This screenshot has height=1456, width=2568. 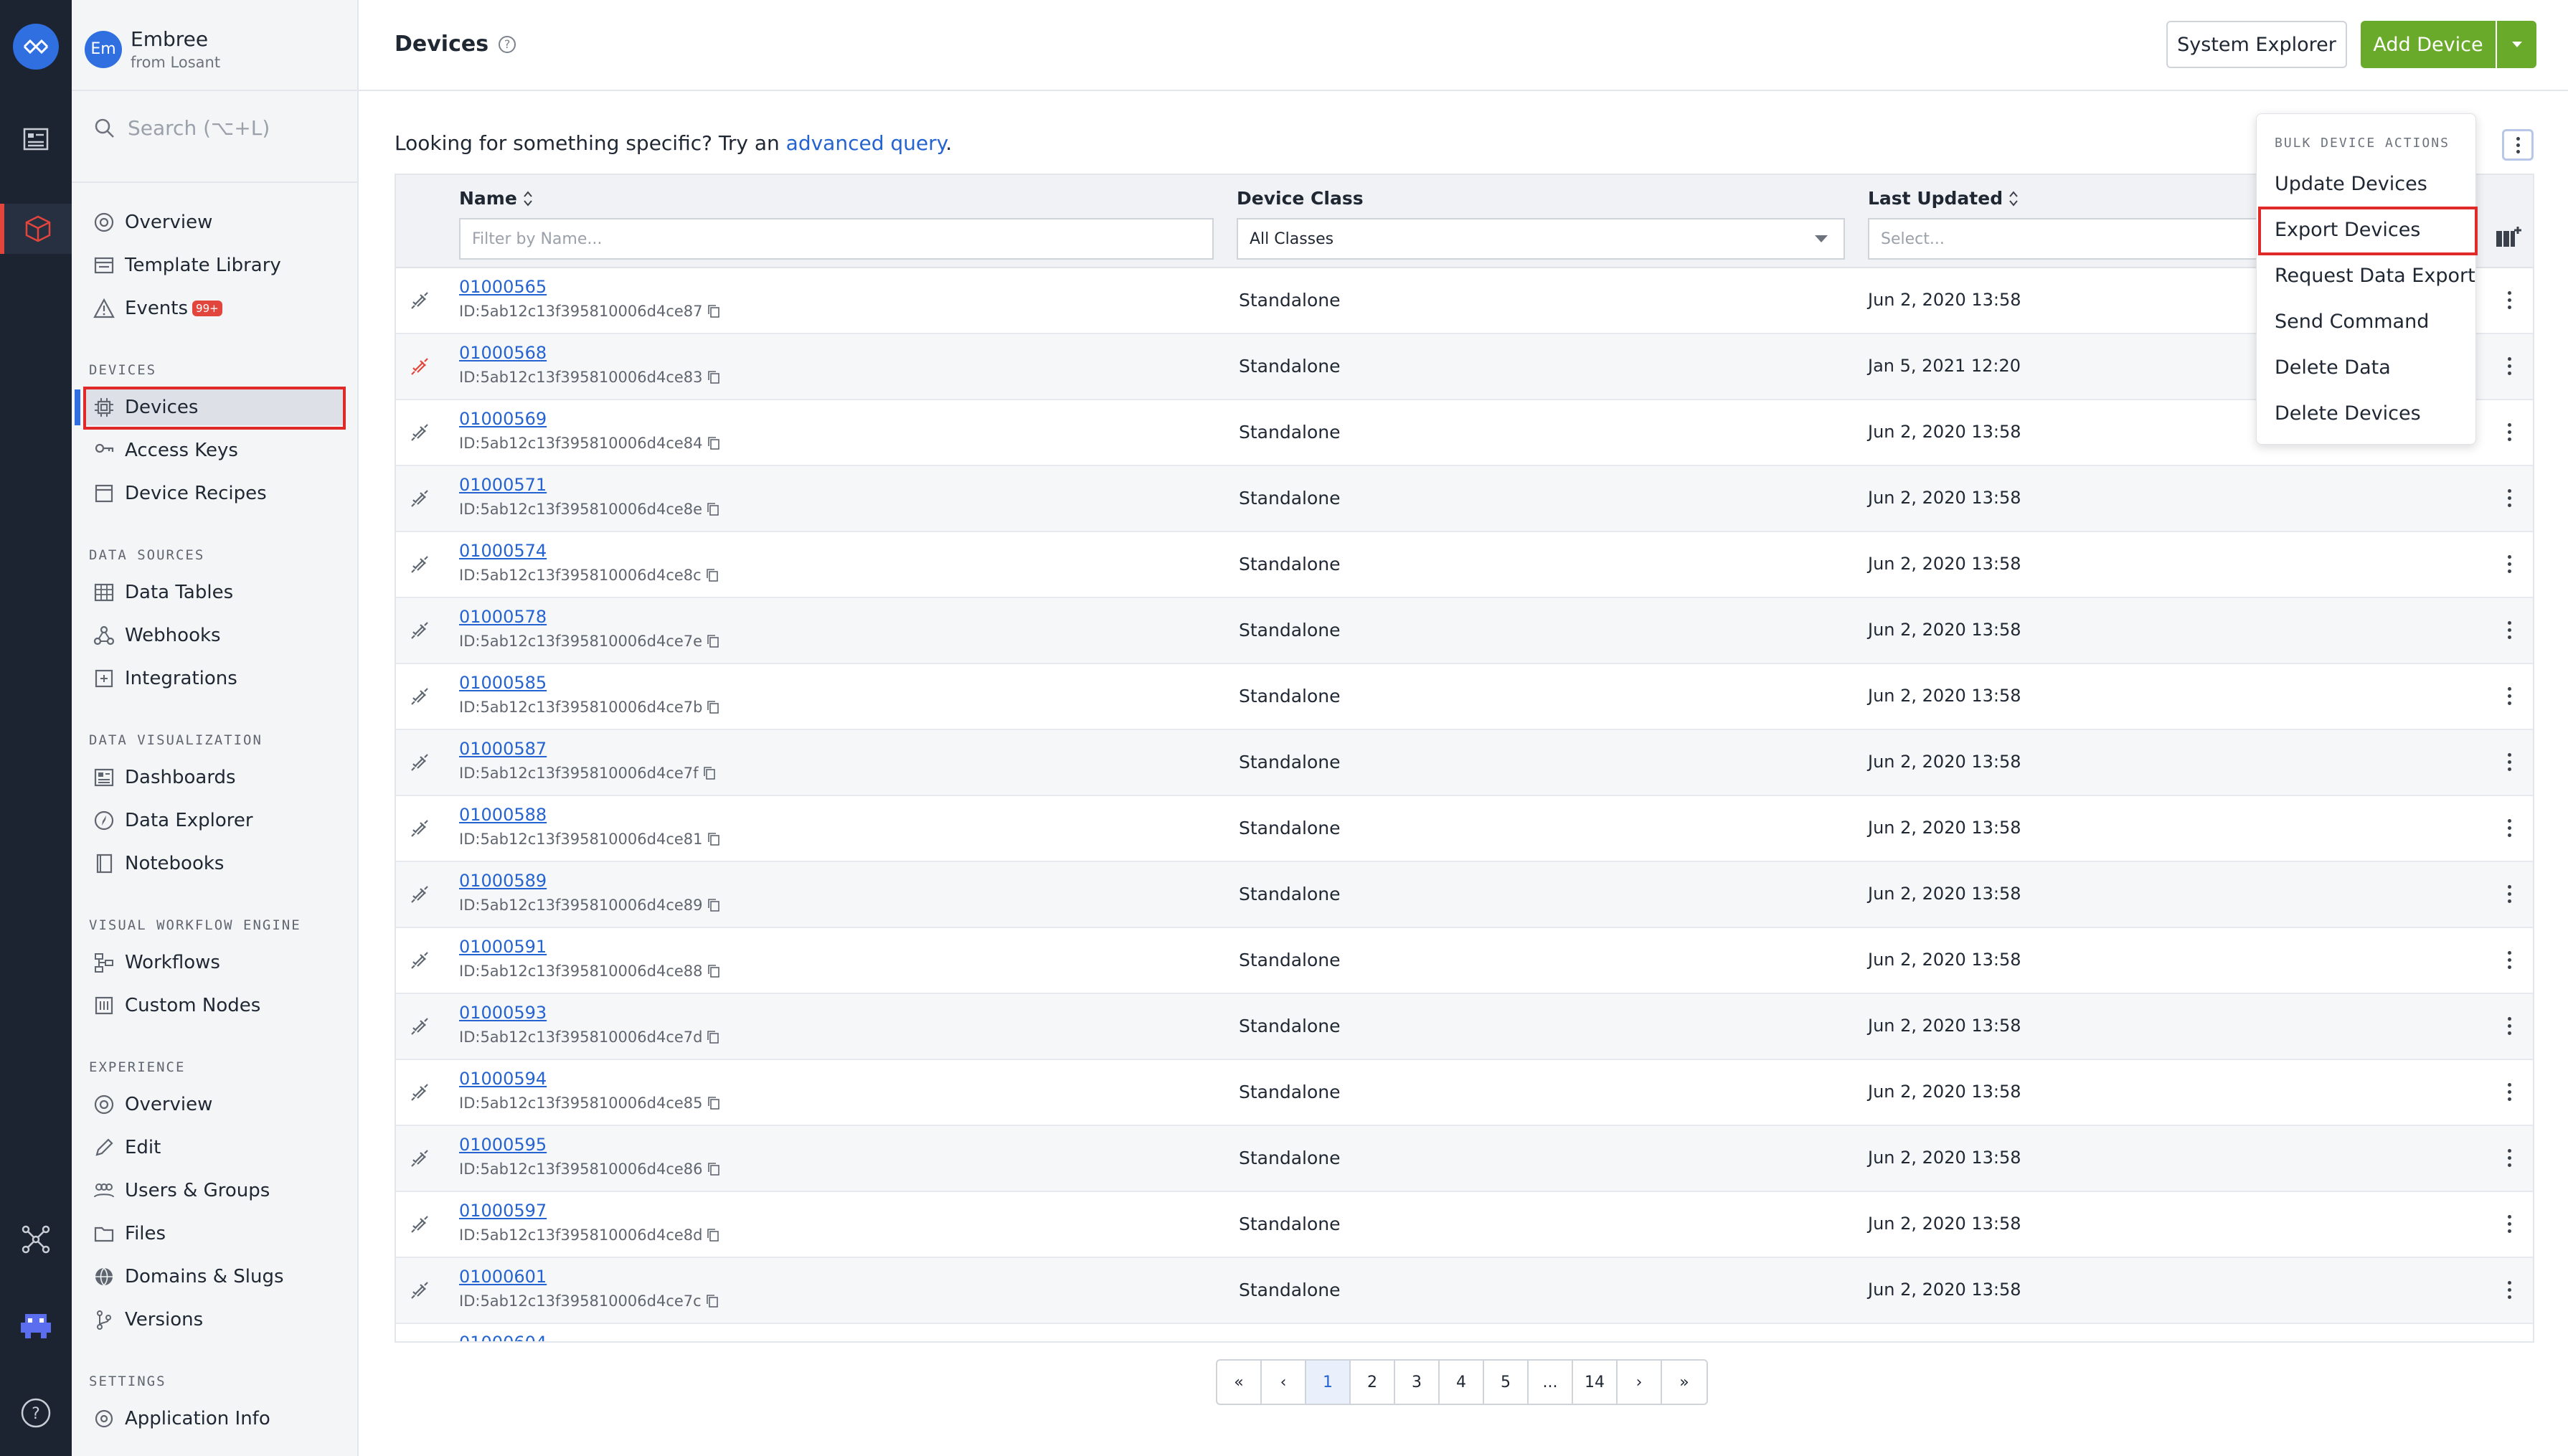 What do you see at coordinates (503, 617) in the screenshot?
I see `device-name-link: 01000578` at bounding box center [503, 617].